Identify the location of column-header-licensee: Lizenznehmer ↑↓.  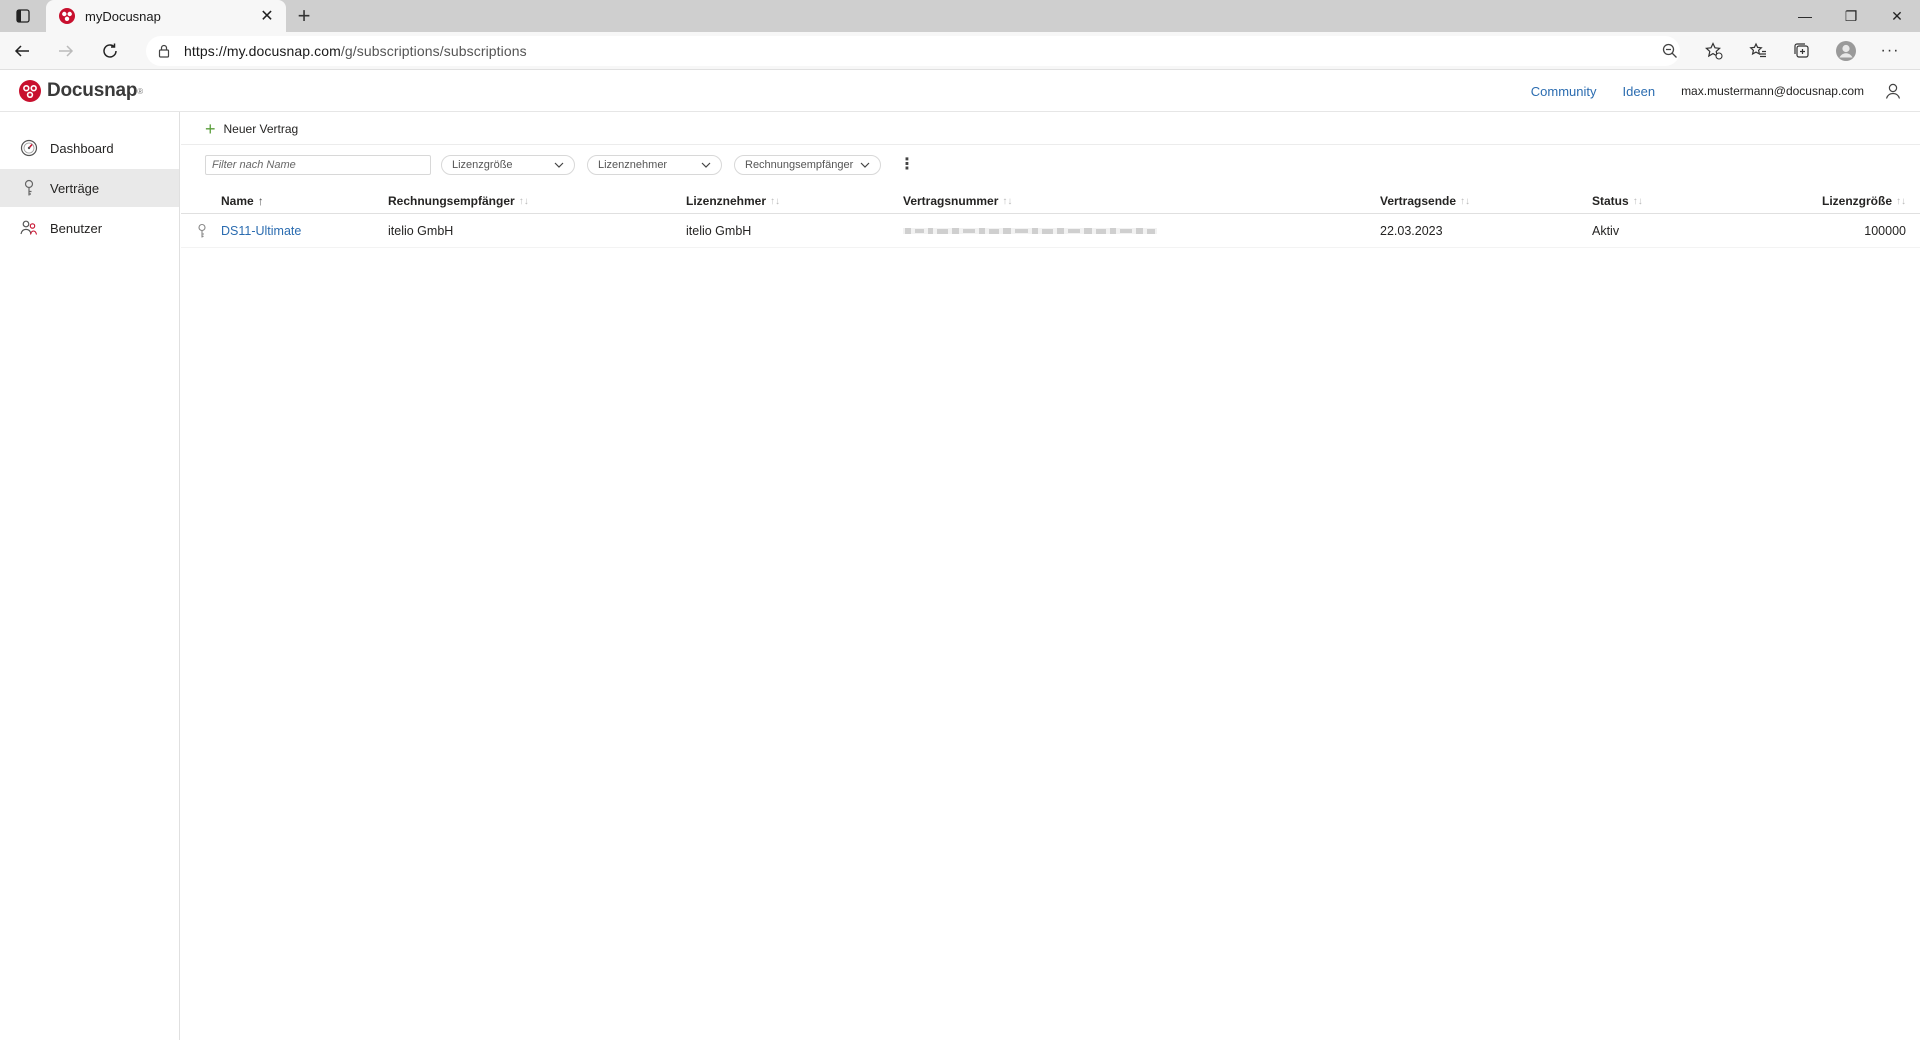
(733, 201).